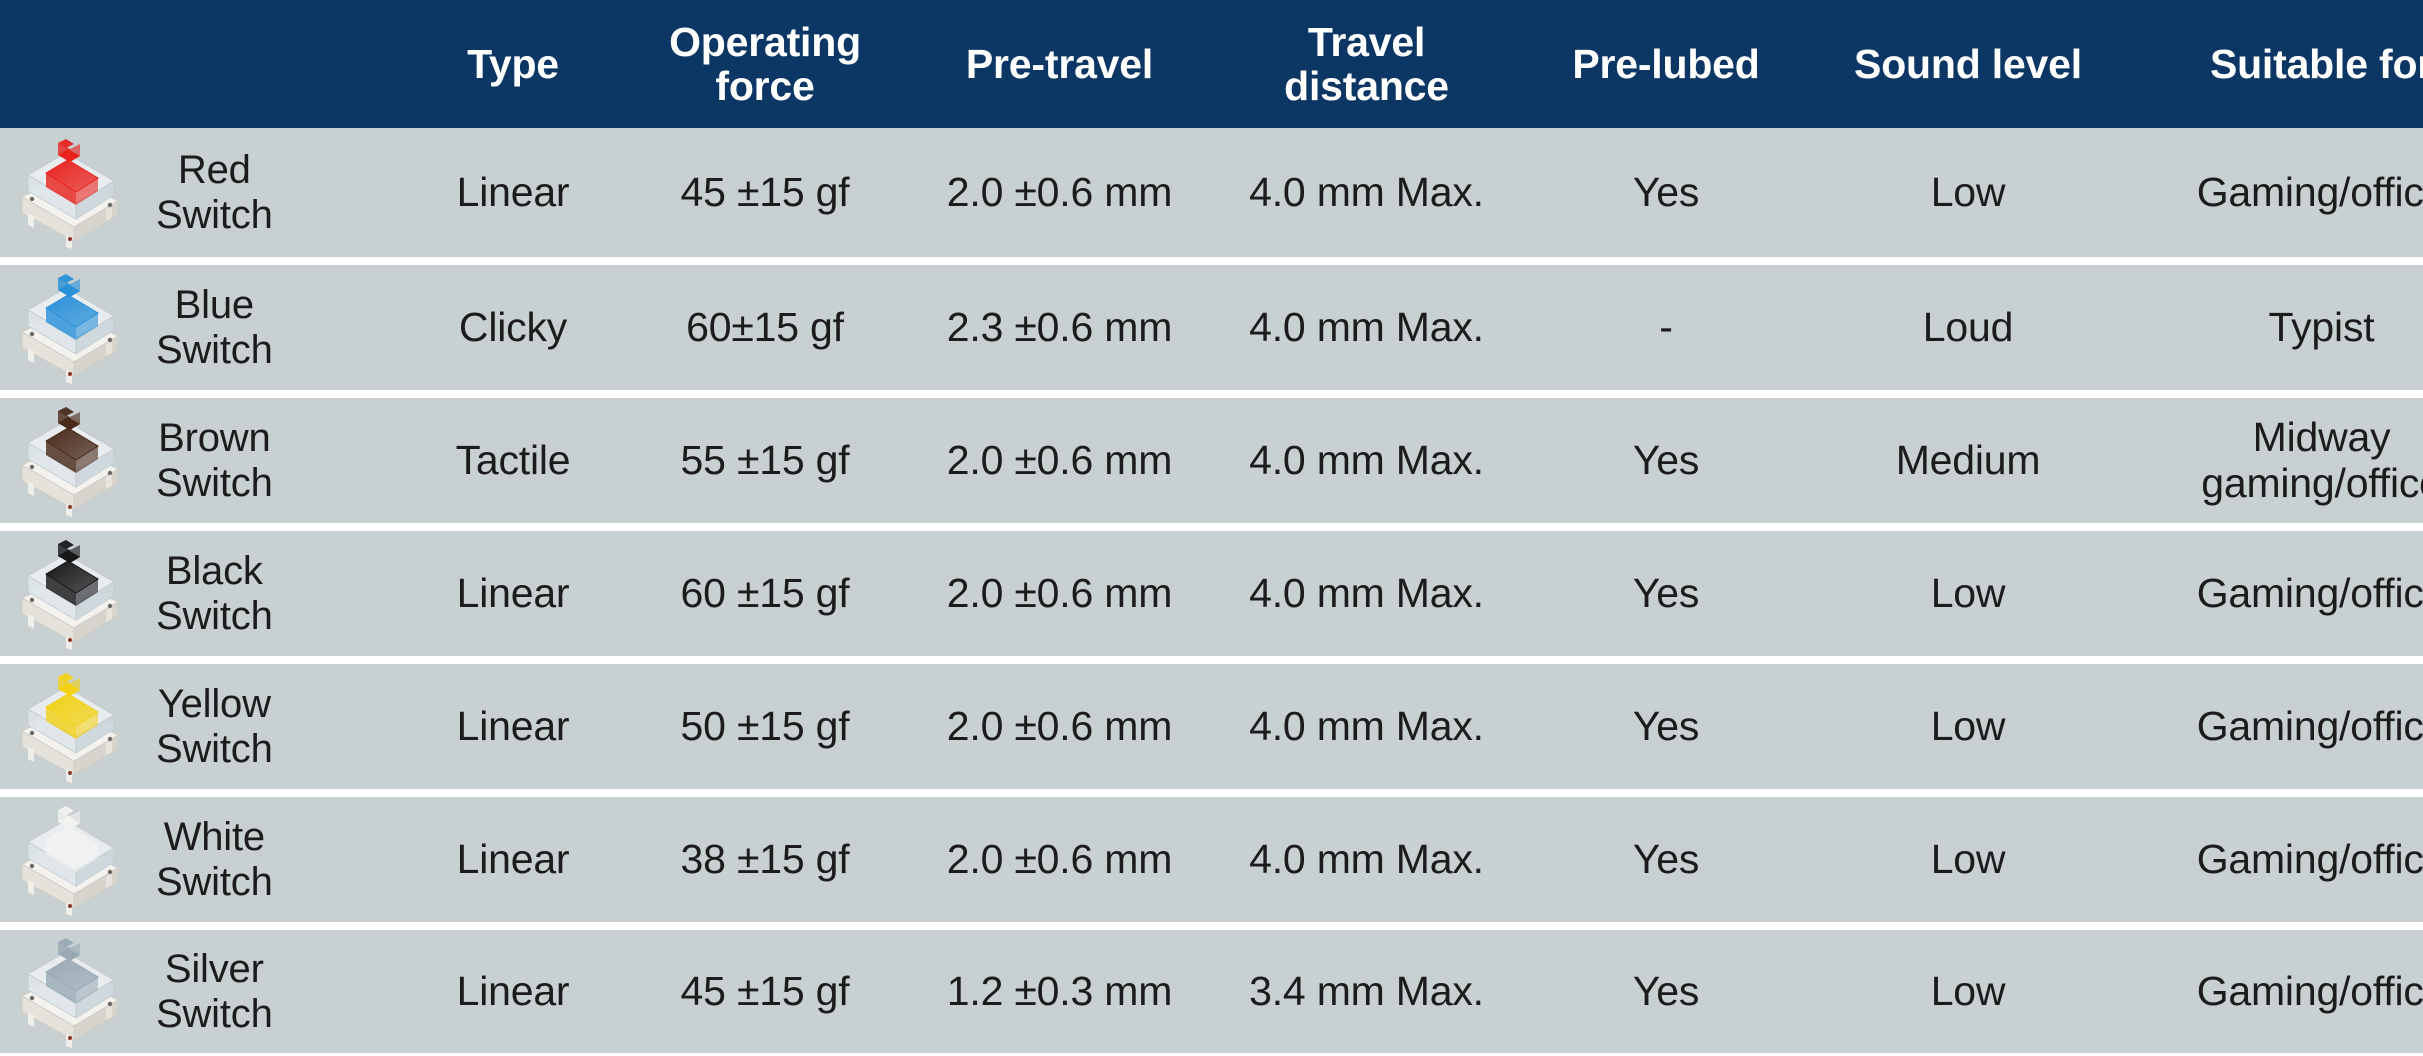  I want to click on switch-name: Black Switch, so click(214, 593).